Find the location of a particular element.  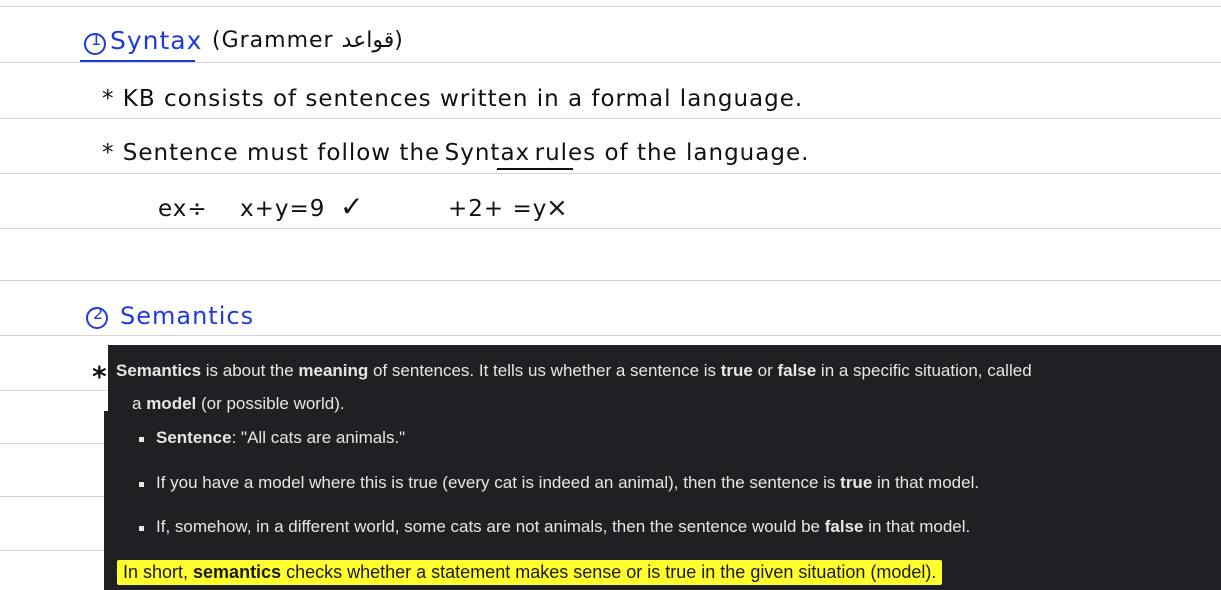

term-semantics-summary: semantics is located at coordinates (237, 572).